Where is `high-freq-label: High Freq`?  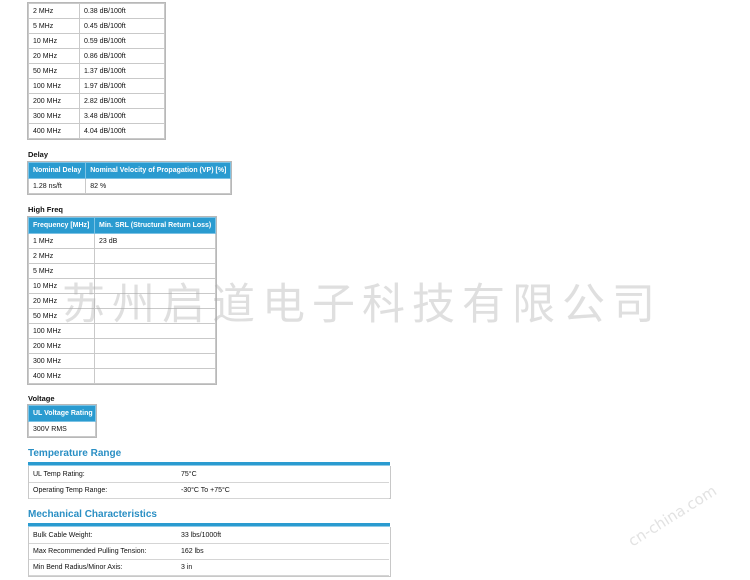 high-freq-label: High Freq is located at coordinates (45, 209).